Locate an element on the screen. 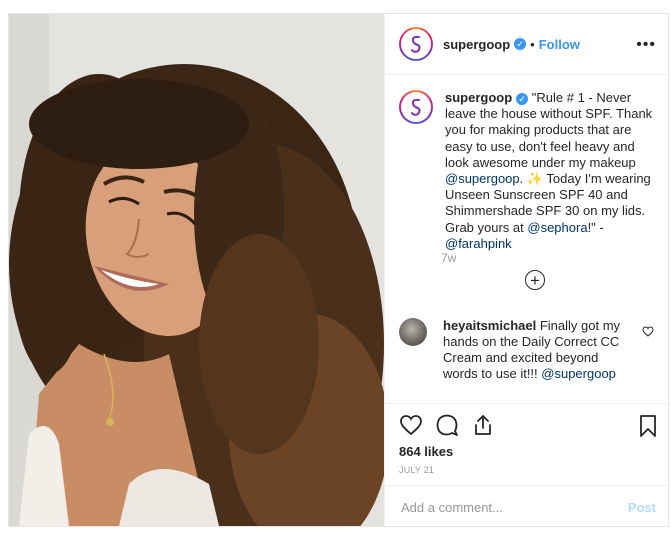 Image resolution: width=671 pixels, height=536 pixels. more-options-icon: ••• is located at coordinates (646, 45).